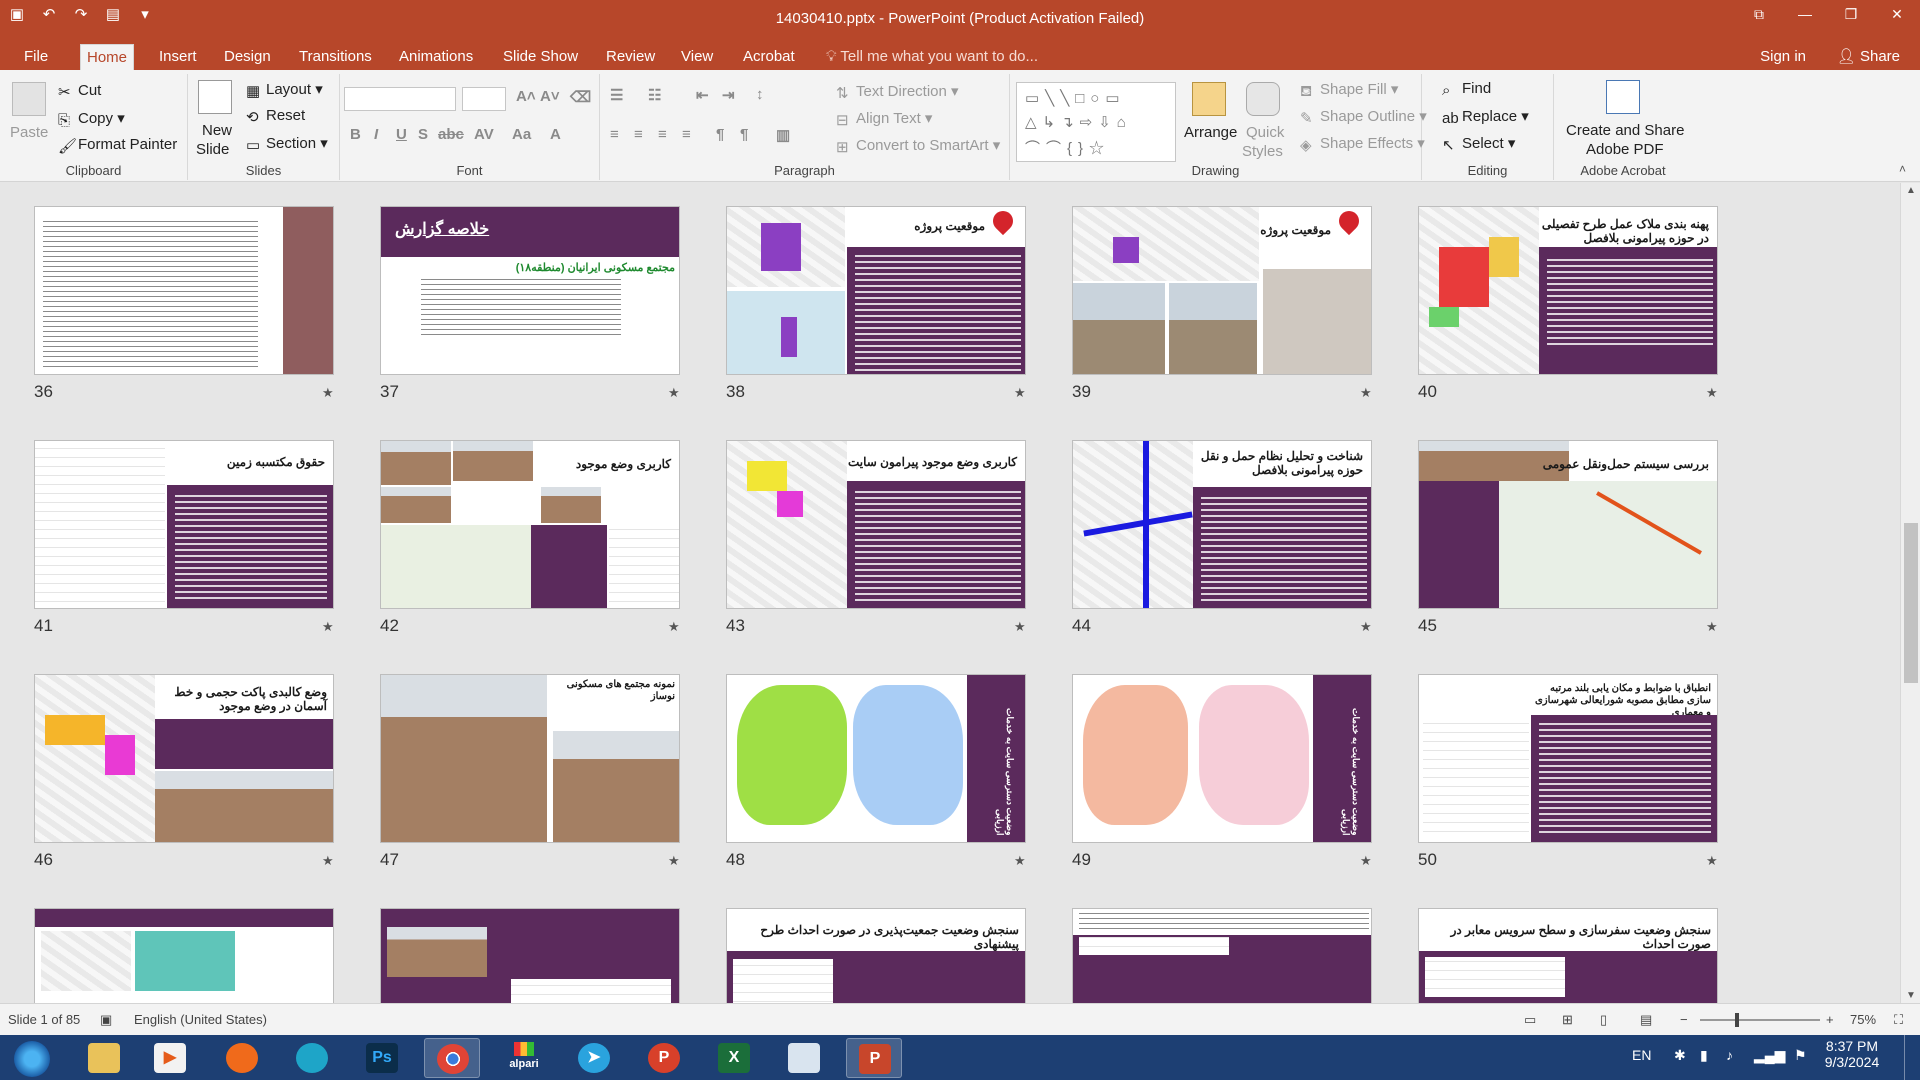 This screenshot has height=1080, width=1920. I want to click on format-painter-button: 🖌︎Format Painter, so click(117, 145).